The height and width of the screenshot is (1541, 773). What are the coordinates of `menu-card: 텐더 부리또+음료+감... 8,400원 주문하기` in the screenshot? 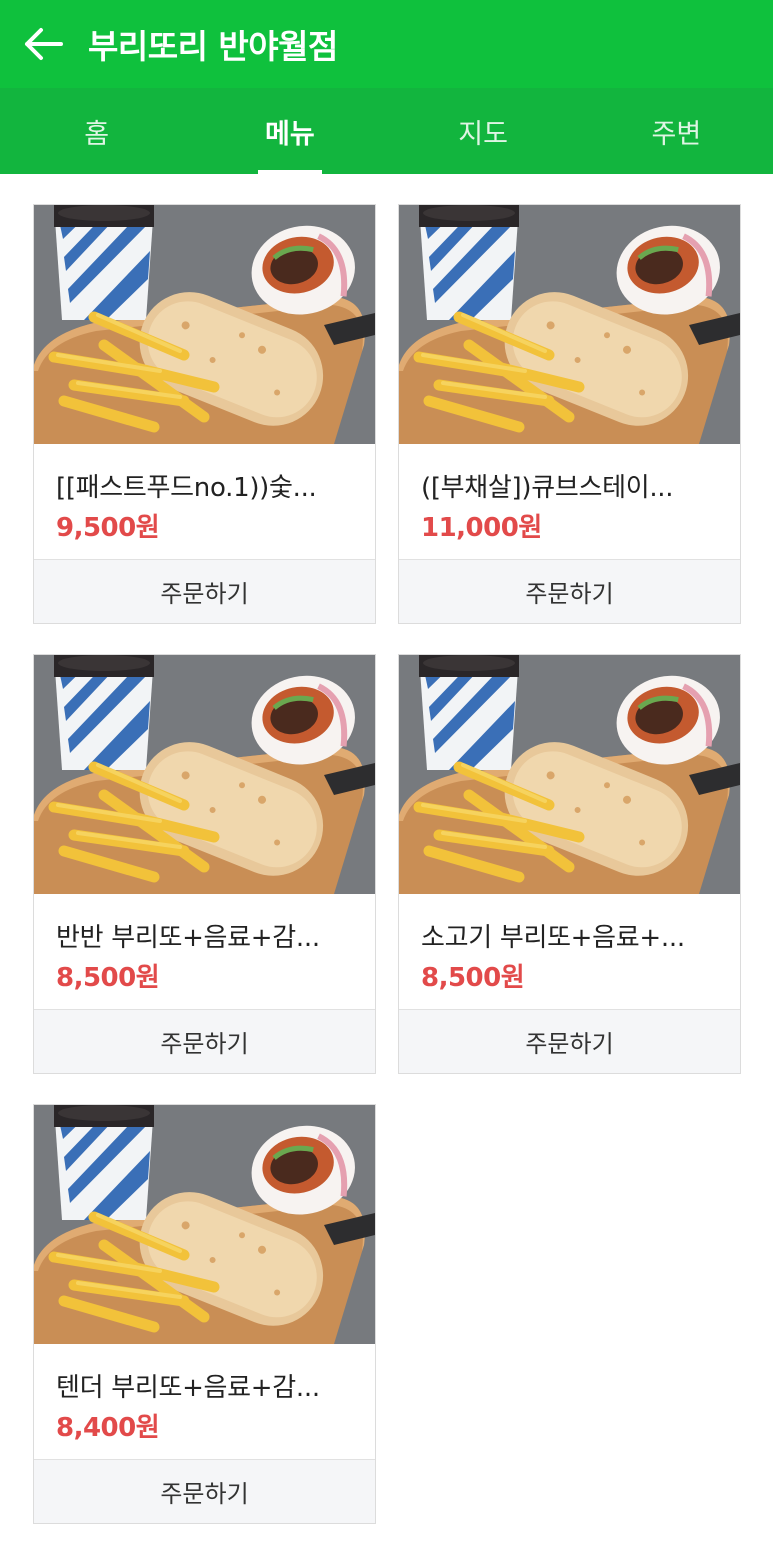 It's located at (204, 1314).